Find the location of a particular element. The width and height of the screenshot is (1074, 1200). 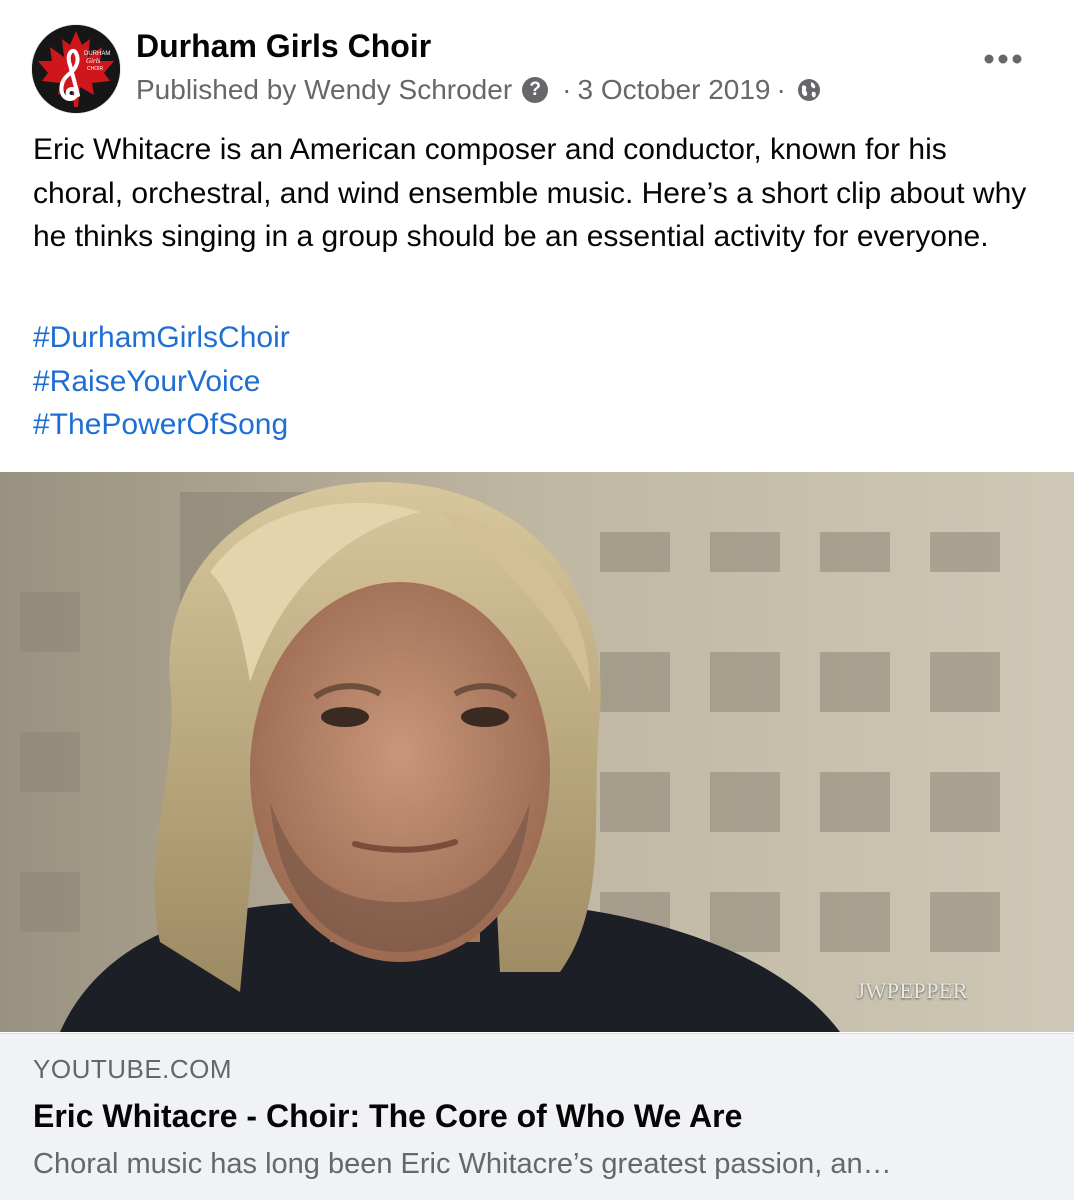

more-options-icon is located at coordinates (1003, 59).